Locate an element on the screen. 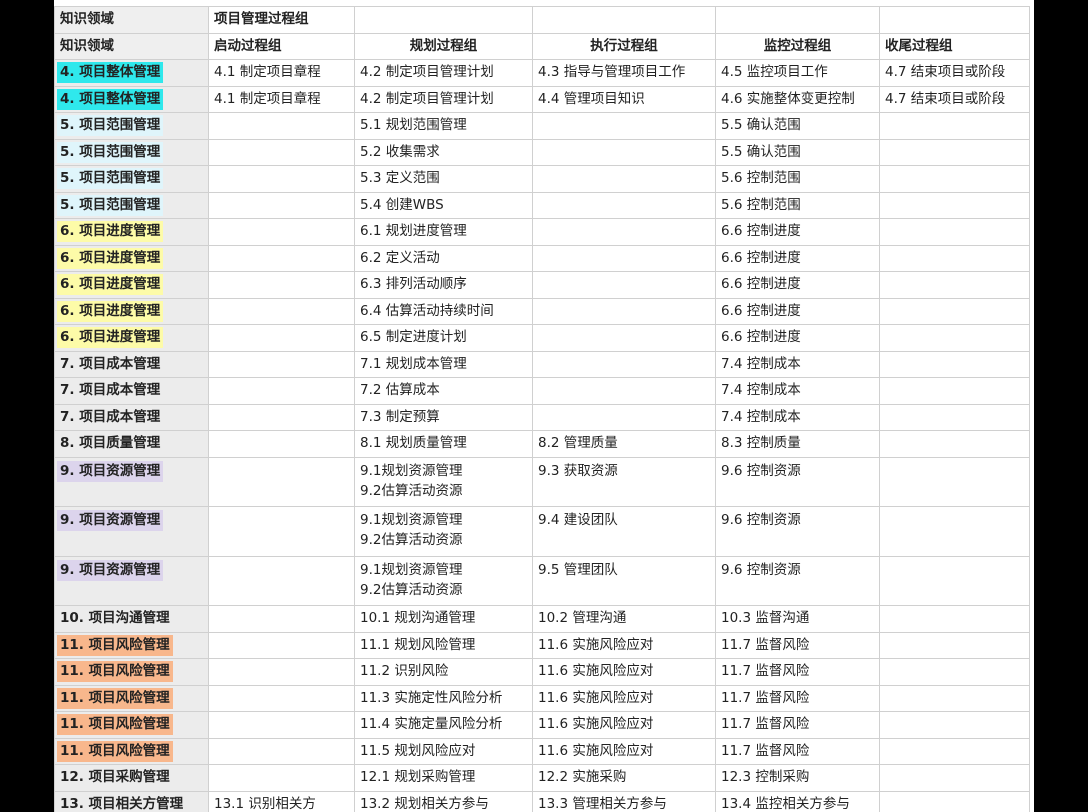 The height and width of the screenshot is (812, 1088). executing-cell: 8.2 管理质量 is located at coordinates (624, 444).